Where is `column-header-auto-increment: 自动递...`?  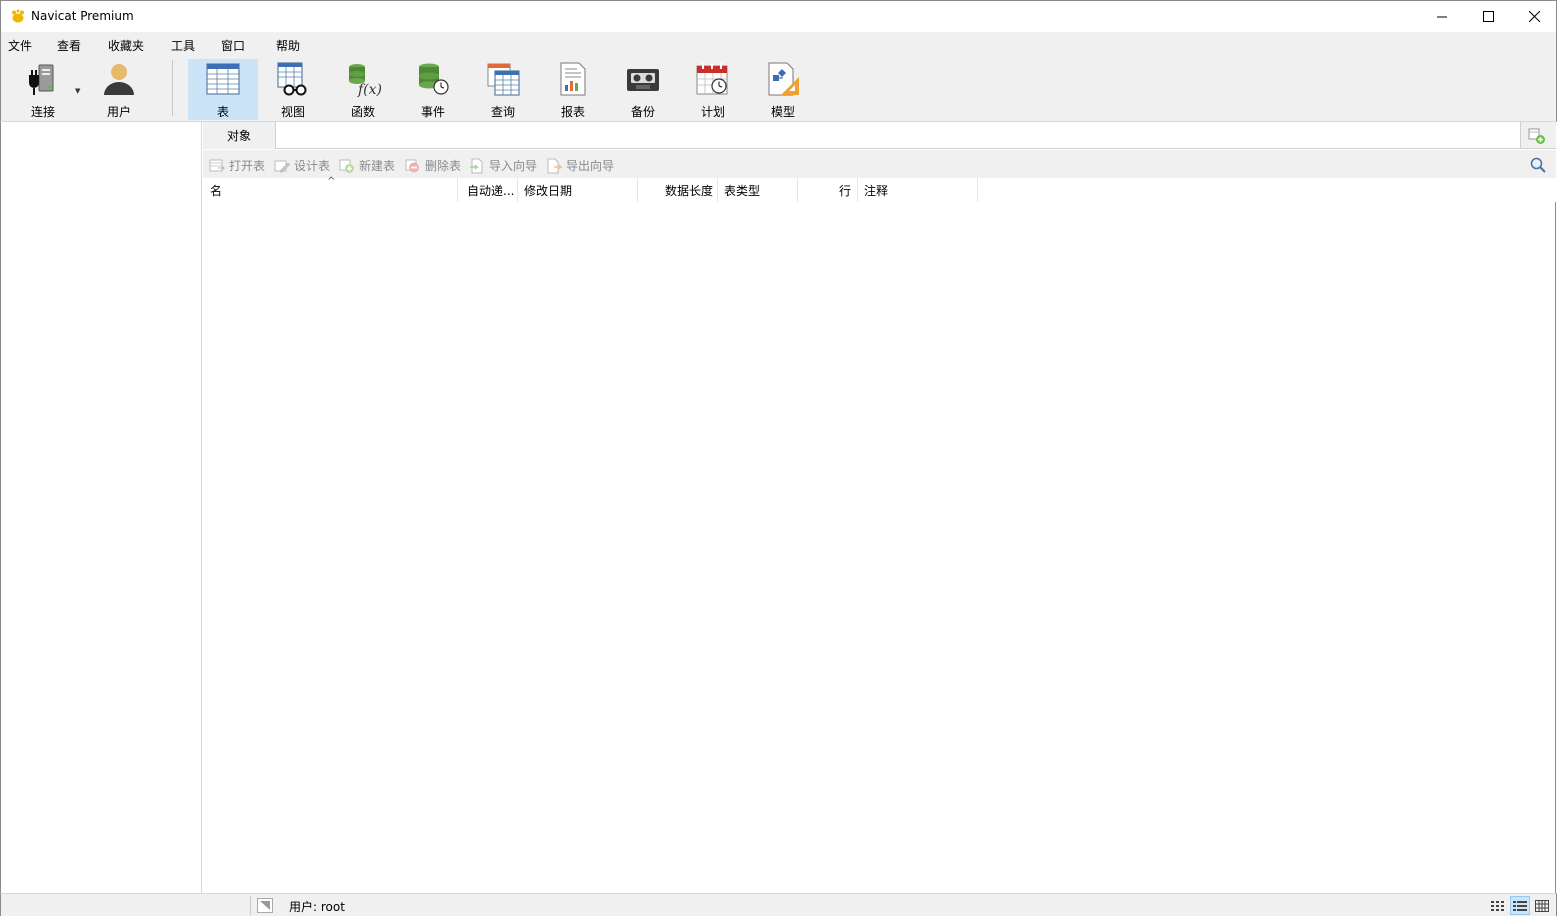
column-header-auto-increment: 自动递... is located at coordinates (488, 190).